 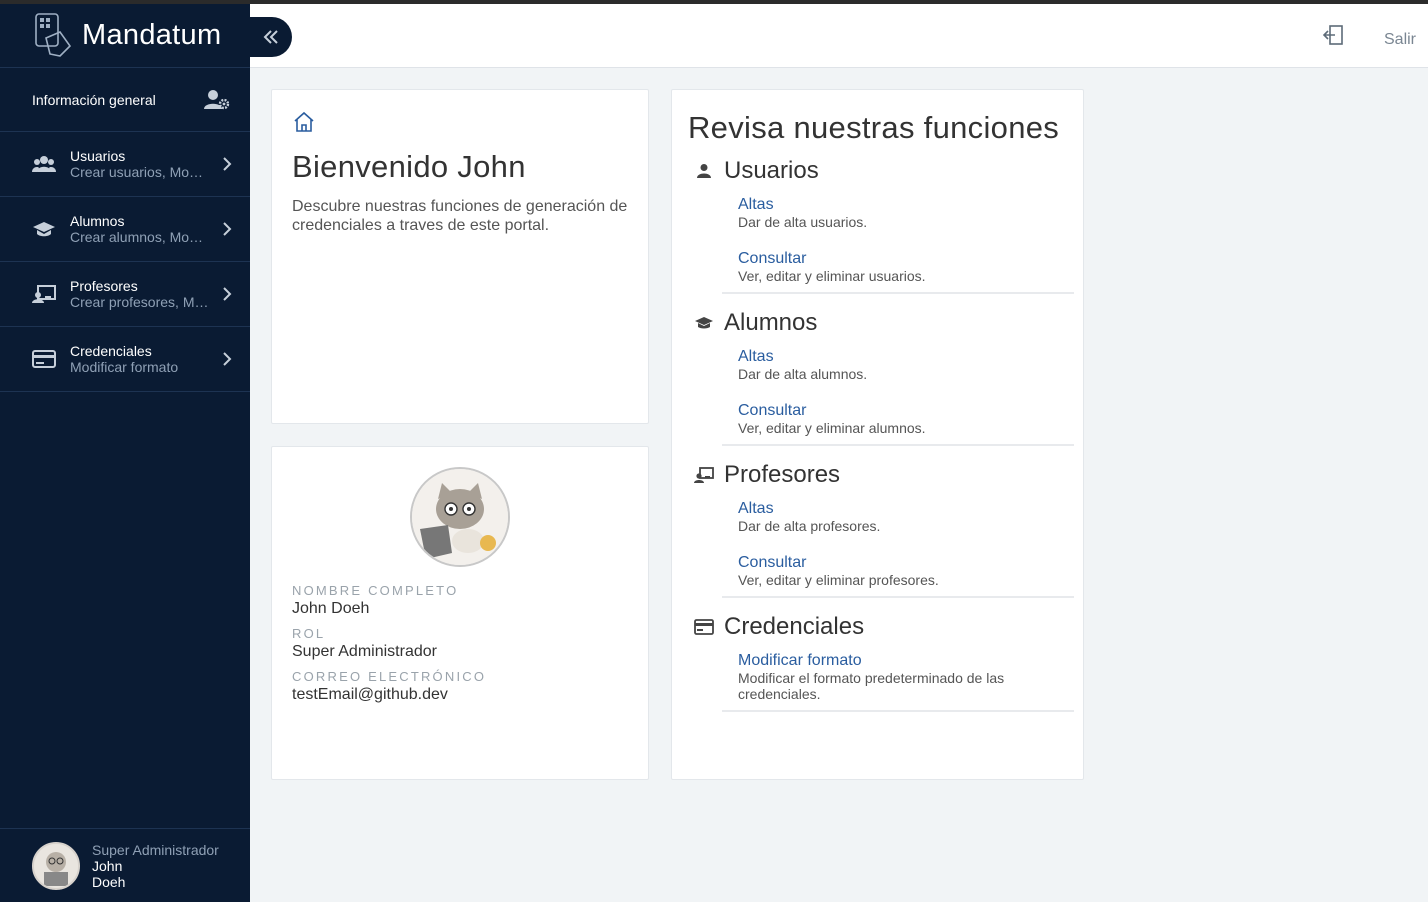 What do you see at coordinates (832, 428) in the screenshot?
I see `link-description: Ver, editar y eliminar alumnos.` at bounding box center [832, 428].